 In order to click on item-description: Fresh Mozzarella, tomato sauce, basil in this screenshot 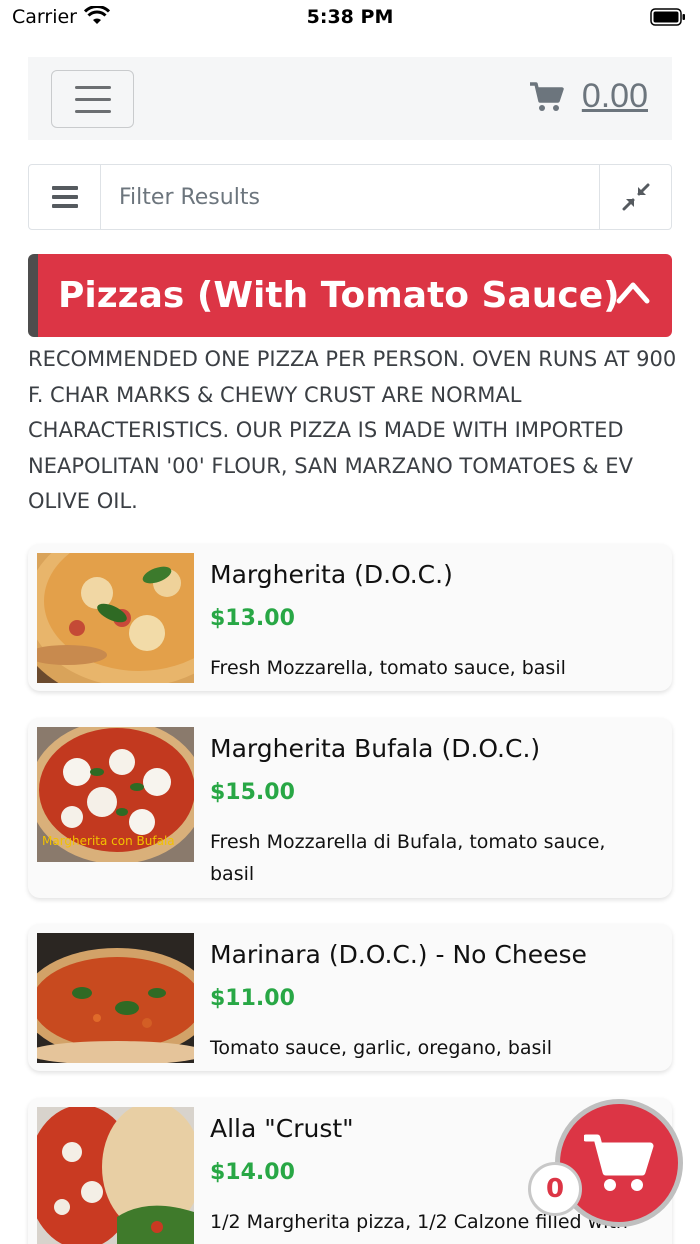, I will do `click(388, 668)`.